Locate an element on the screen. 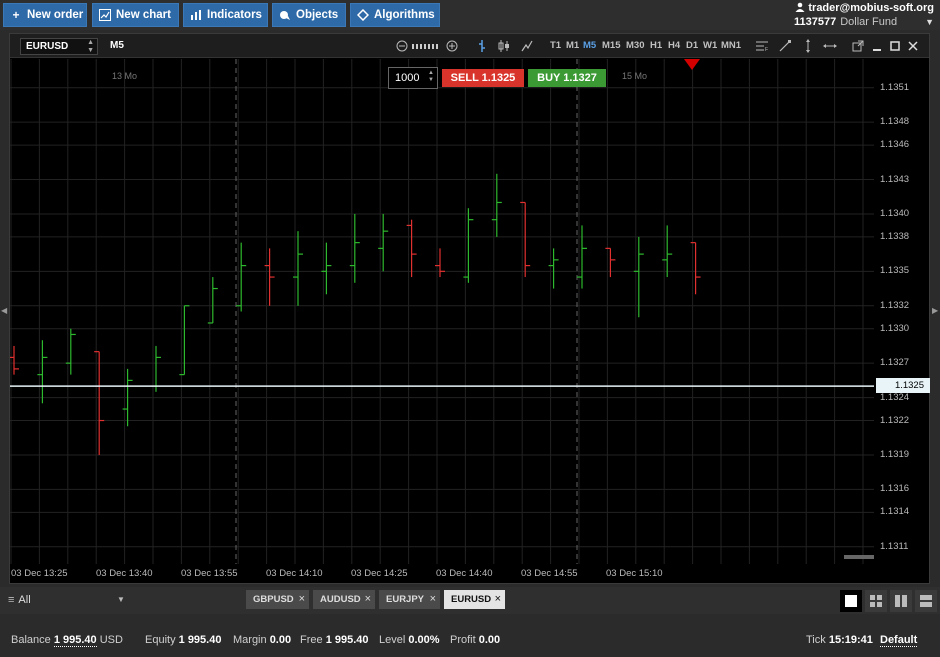 The width and height of the screenshot is (940, 657). tab-eurjpy: EURJPY × is located at coordinates (409, 599).